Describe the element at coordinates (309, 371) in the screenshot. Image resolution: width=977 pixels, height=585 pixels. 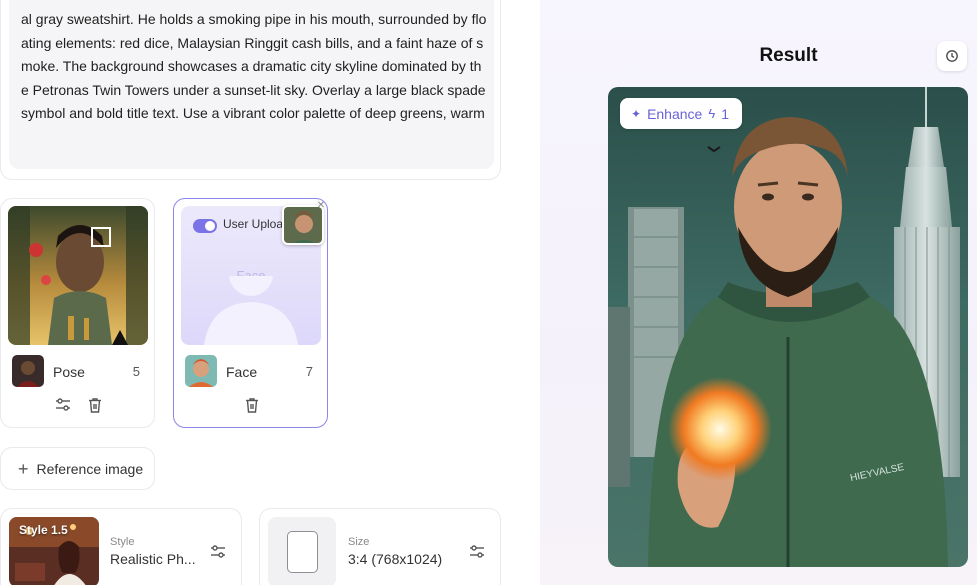
I see `face-count: 7` at that location.